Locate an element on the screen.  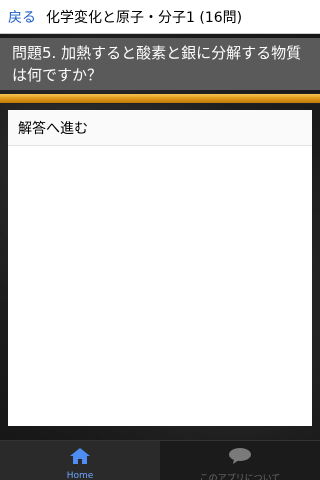
tab-home: Home is located at coordinates (80, 460).